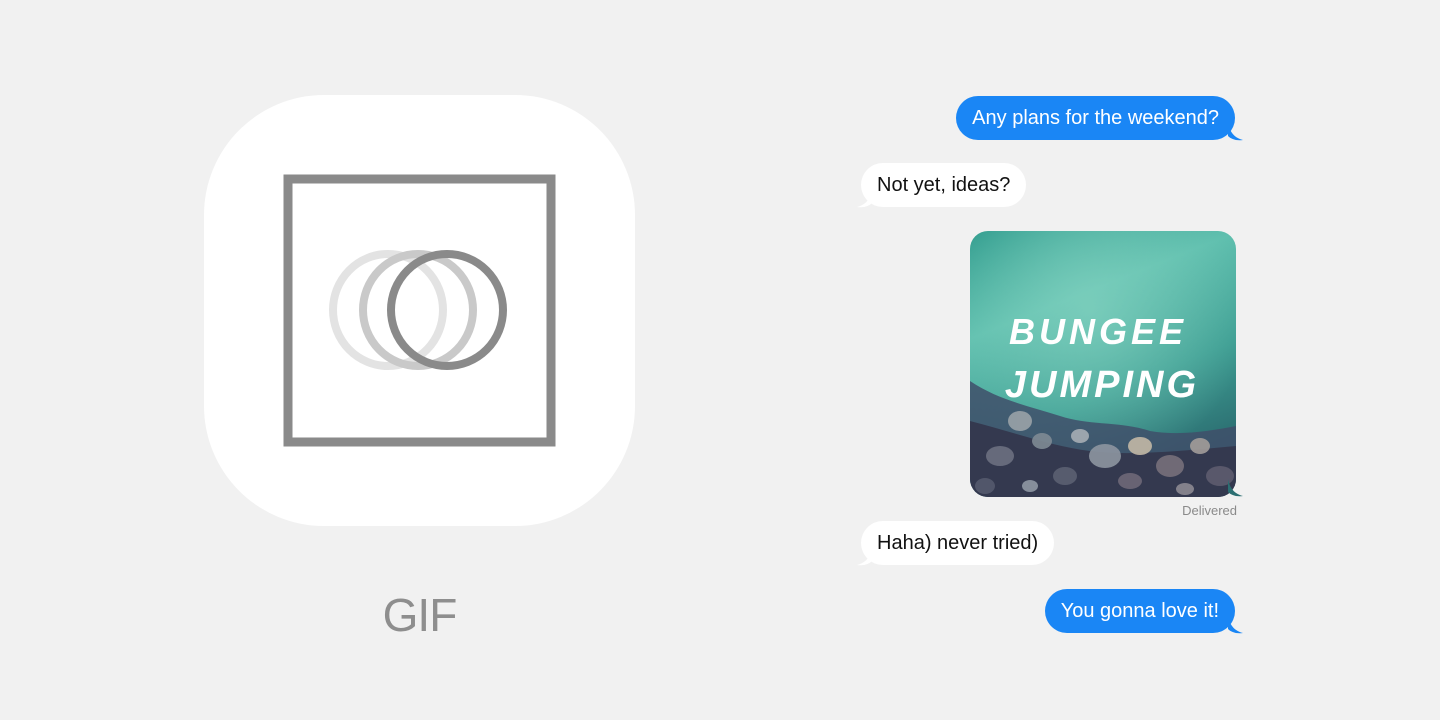  Describe the element at coordinates (1102, 385) in the screenshot. I see `image-text-line-2: JUMPING` at that location.